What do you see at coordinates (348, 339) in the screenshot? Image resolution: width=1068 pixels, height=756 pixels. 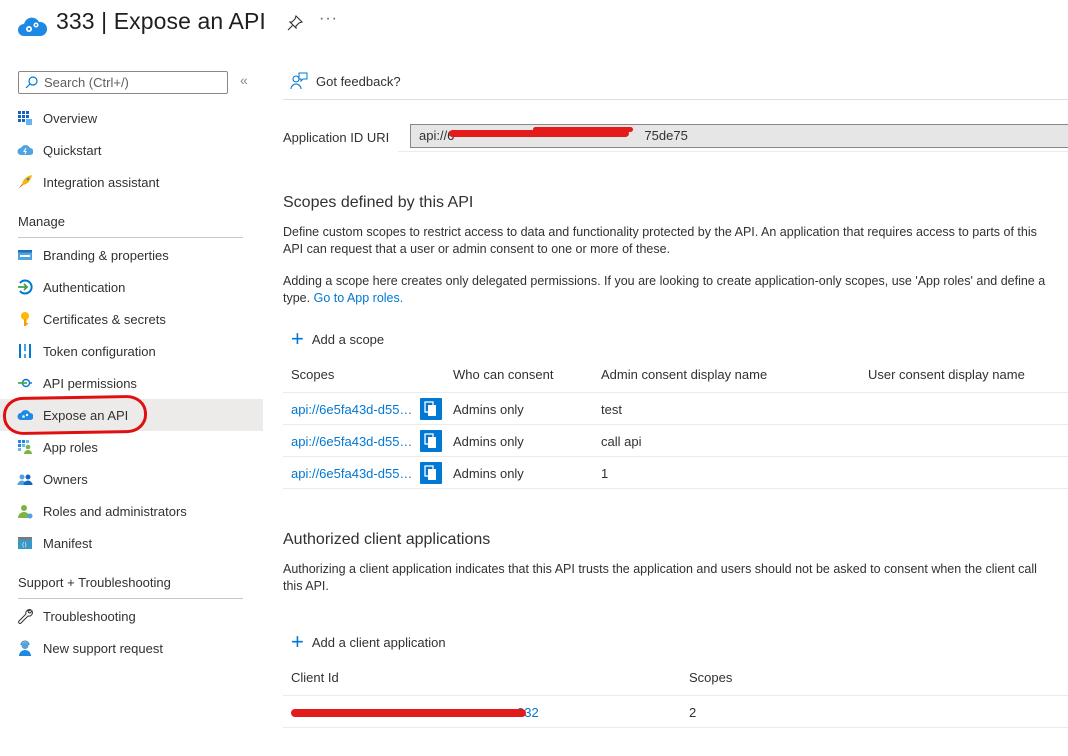 I see `add-scope-label: Add a scope` at bounding box center [348, 339].